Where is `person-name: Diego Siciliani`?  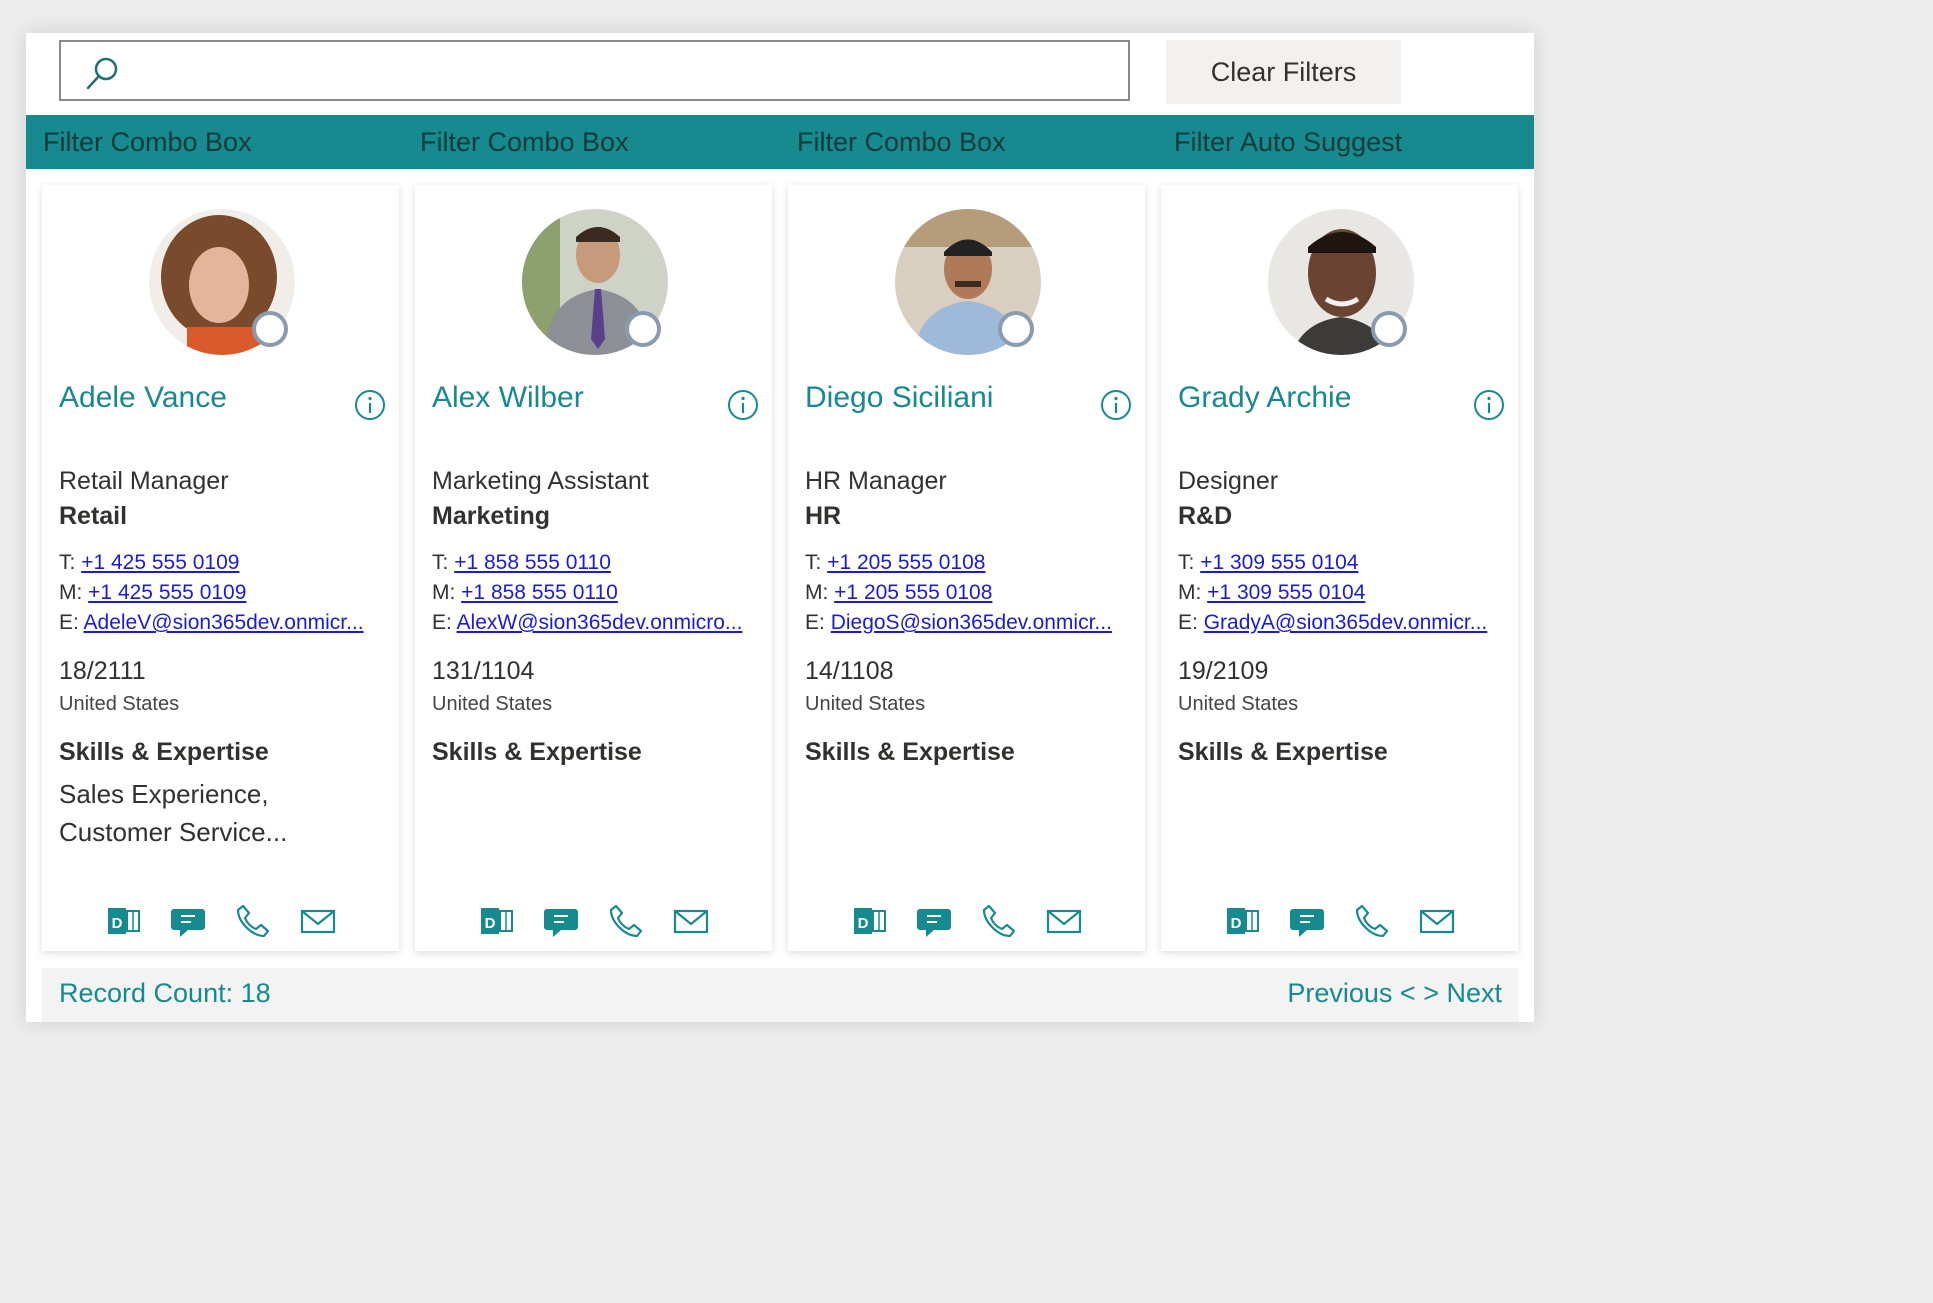 person-name: Diego Siciliani is located at coordinates (899, 398).